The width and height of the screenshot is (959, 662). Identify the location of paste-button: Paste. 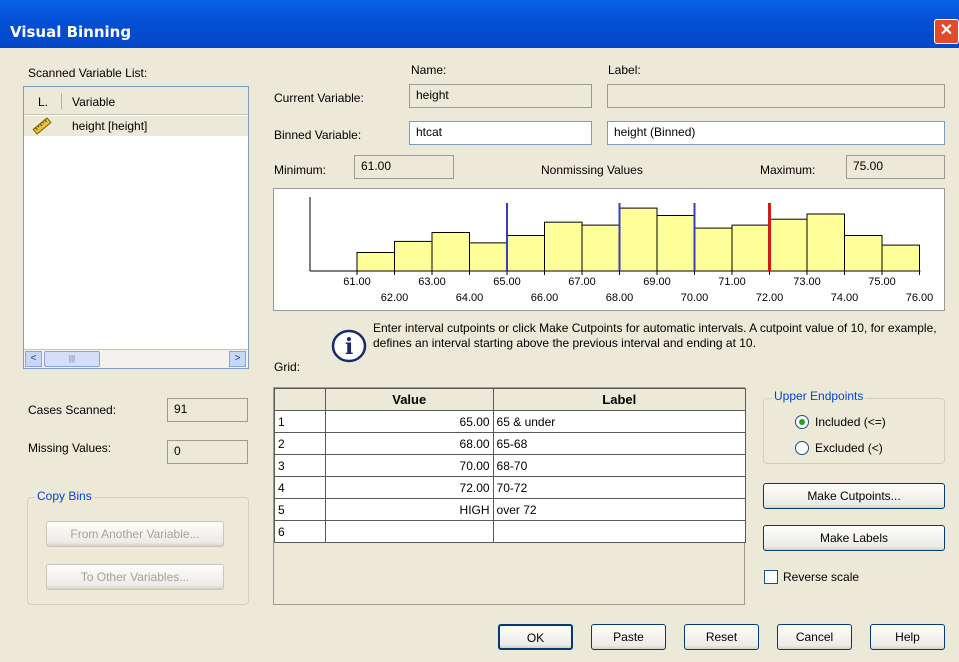
(628, 637).